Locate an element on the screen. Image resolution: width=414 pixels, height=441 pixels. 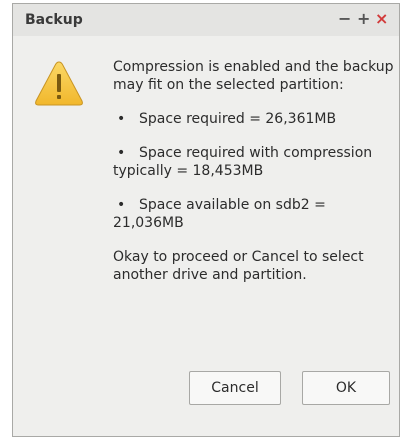
cancel-button: Cancel is located at coordinates (235, 388).